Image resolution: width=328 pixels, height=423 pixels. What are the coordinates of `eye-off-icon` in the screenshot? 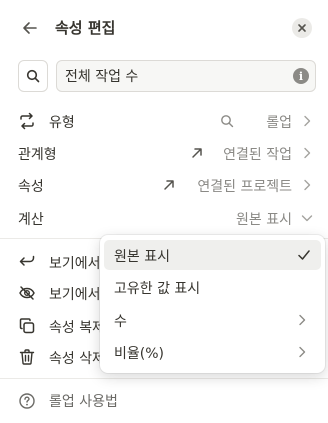 It's located at (27, 293).